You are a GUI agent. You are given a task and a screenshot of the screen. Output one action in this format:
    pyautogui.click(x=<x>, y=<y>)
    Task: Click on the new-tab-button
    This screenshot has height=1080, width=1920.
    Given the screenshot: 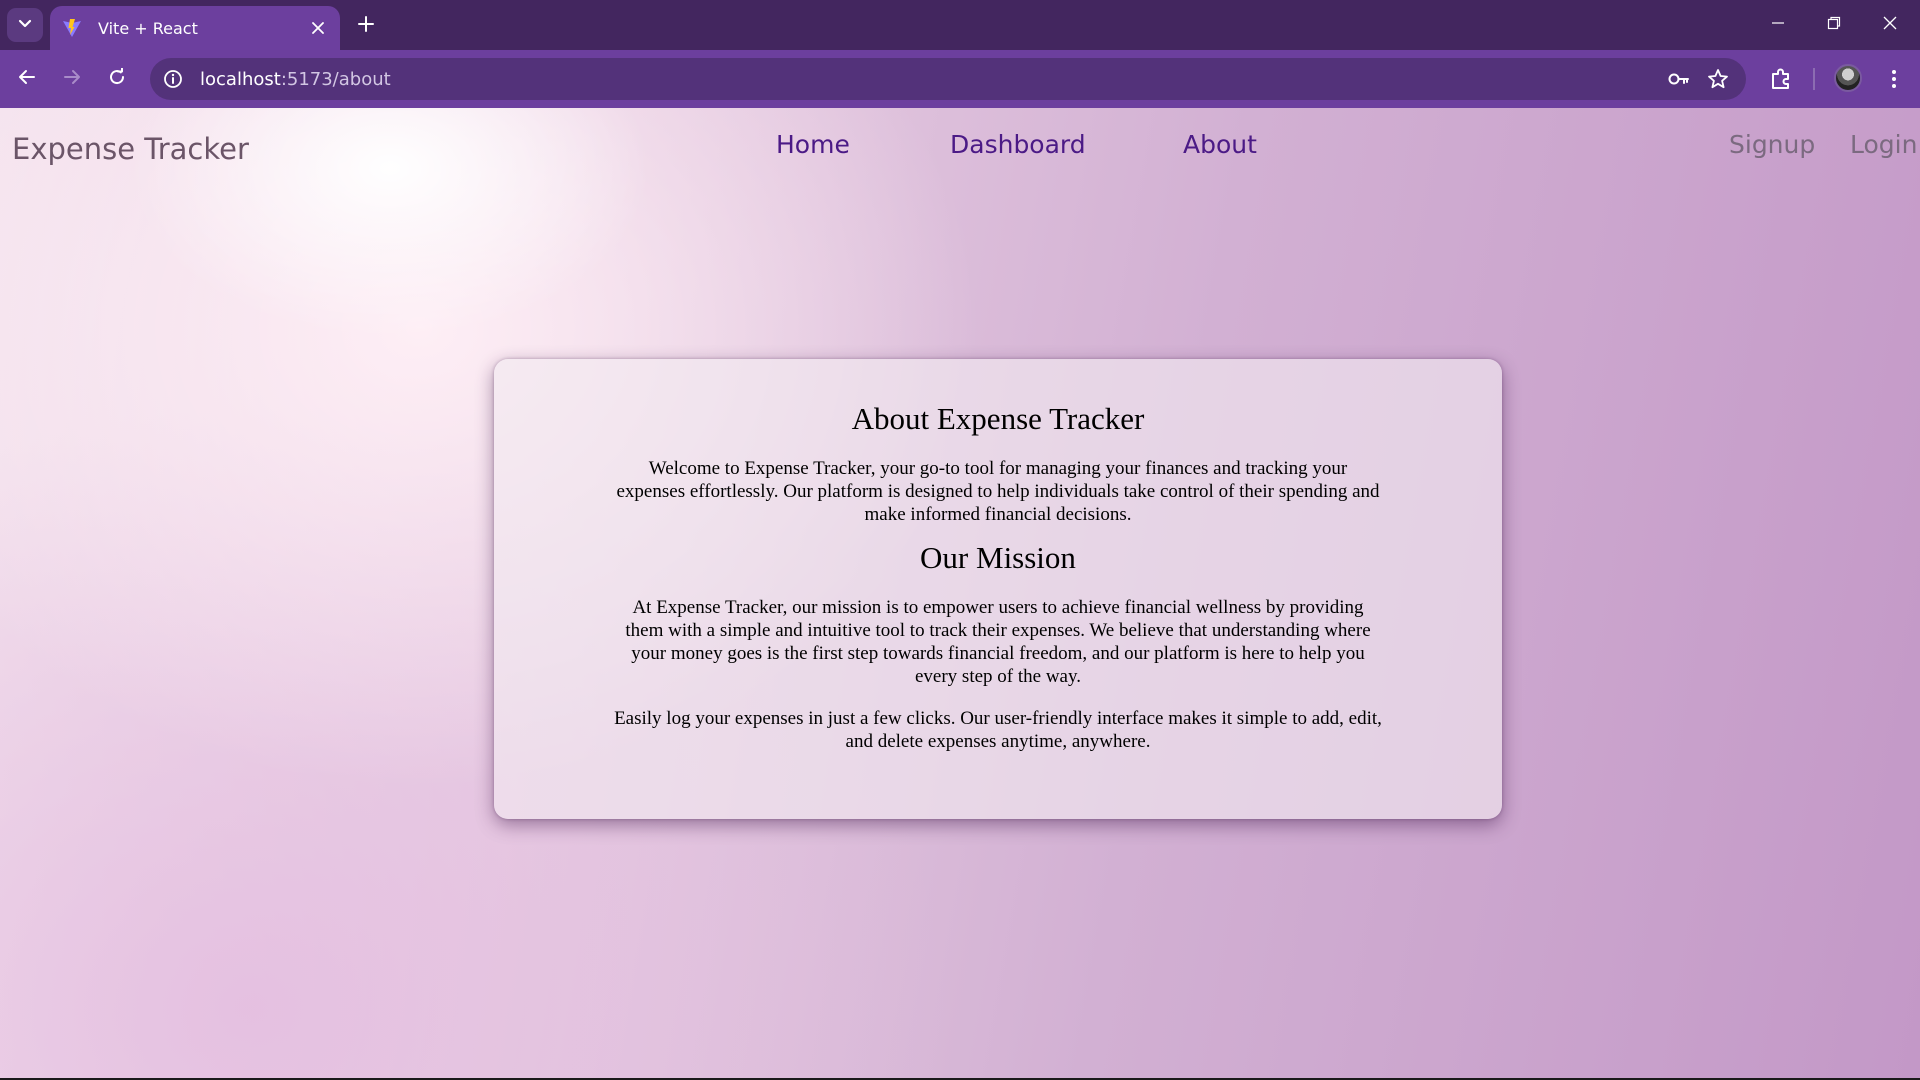 What is the action you would take?
    pyautogui.click(x=366, y=26)
    